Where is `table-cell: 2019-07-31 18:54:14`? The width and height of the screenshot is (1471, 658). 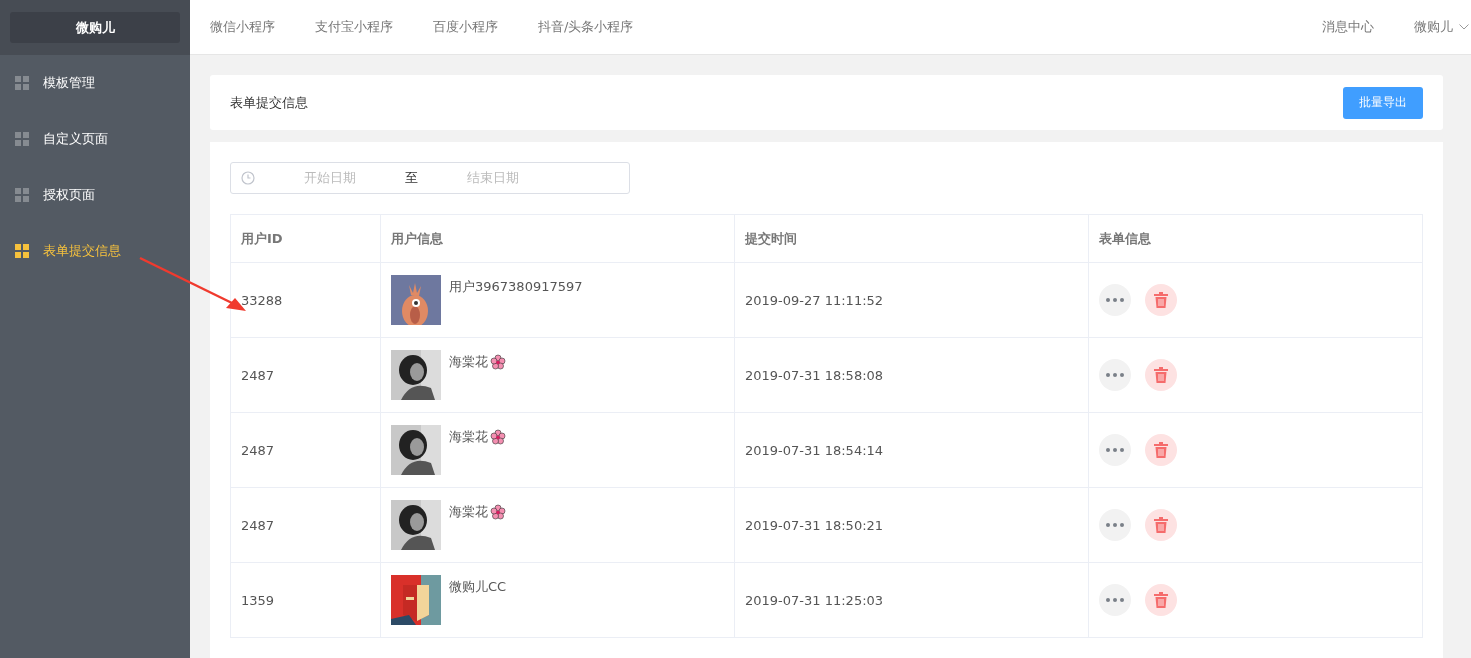
table-cell: 2019-07-31 18:54:14 is located at coordinates (911, 450).